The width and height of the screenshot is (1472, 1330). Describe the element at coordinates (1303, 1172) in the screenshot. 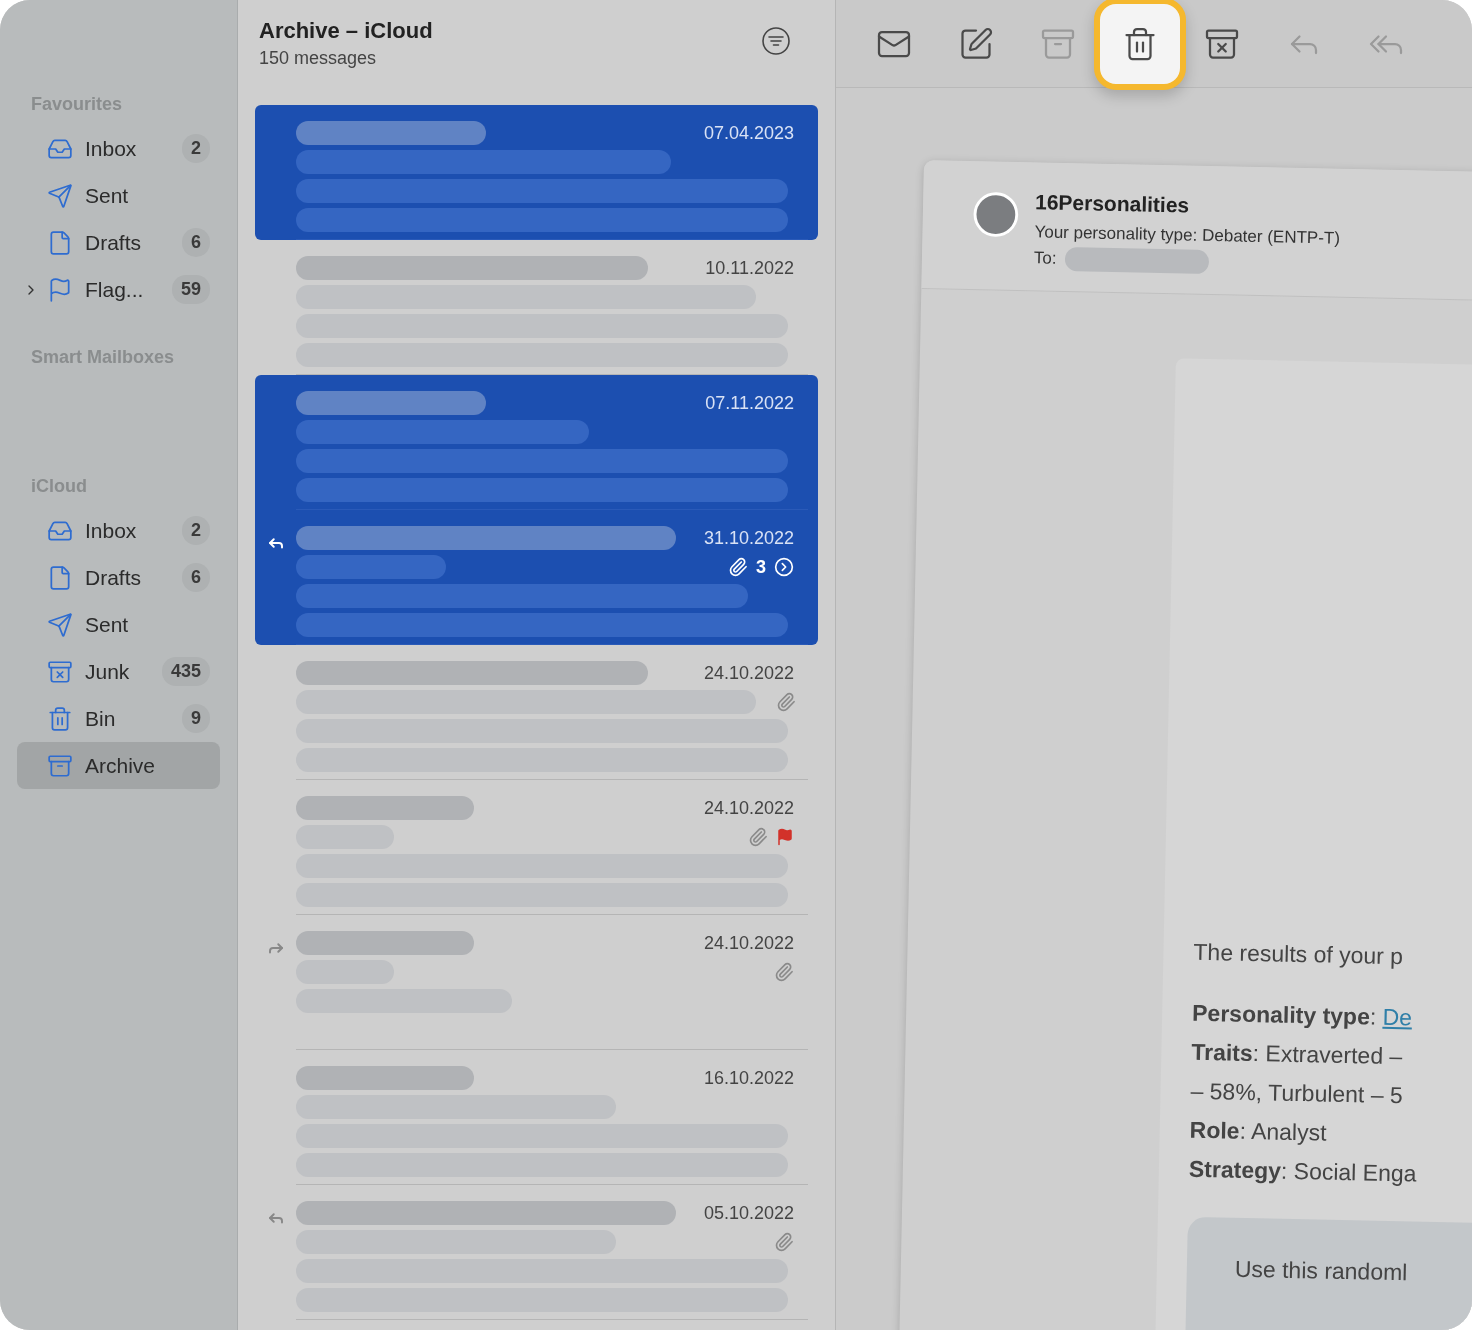

I see `body-text: Strategy: Social Enga` at that location.